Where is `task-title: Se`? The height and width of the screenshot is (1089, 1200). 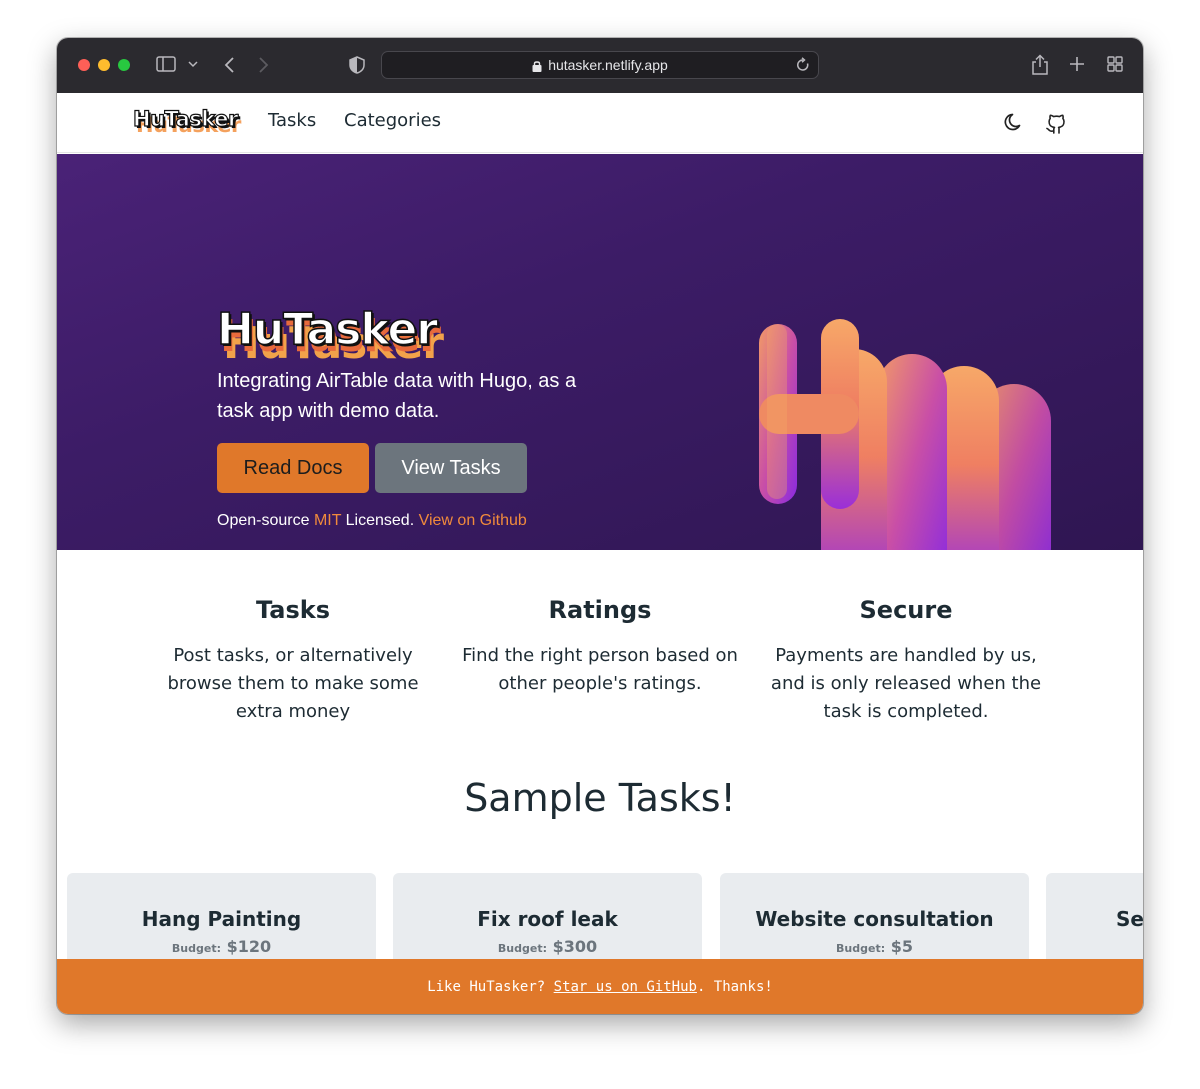 task-title: Se is located at coordinates (1129, 919).